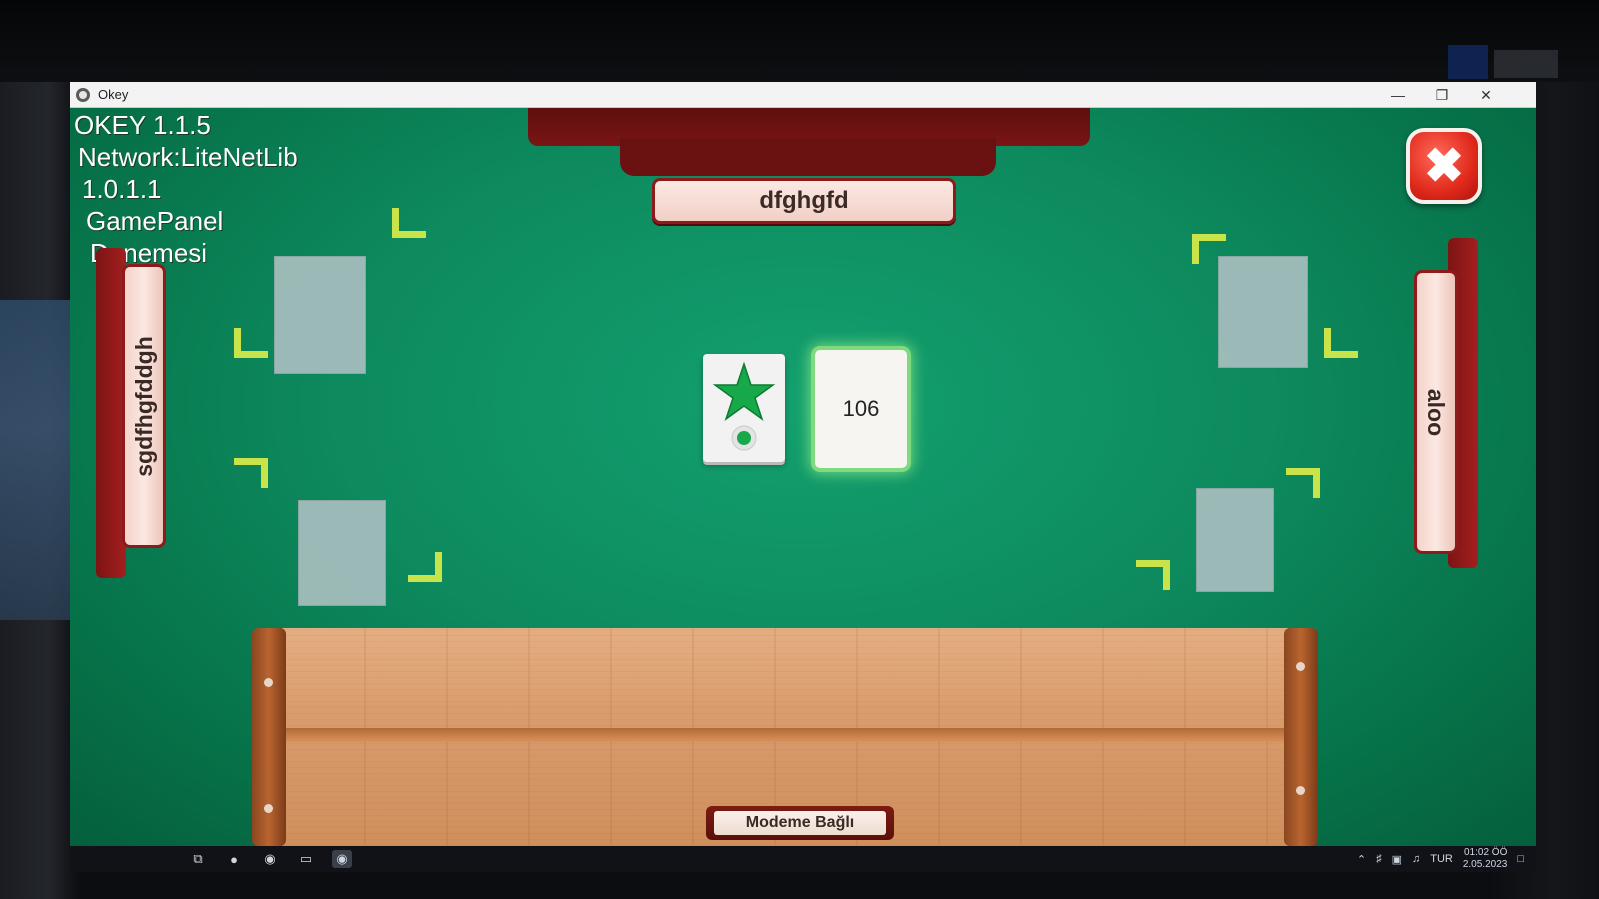  Describe the element at coordinates (306, 859) in the screenshot. I see `folder-icon: ▭` at that location.